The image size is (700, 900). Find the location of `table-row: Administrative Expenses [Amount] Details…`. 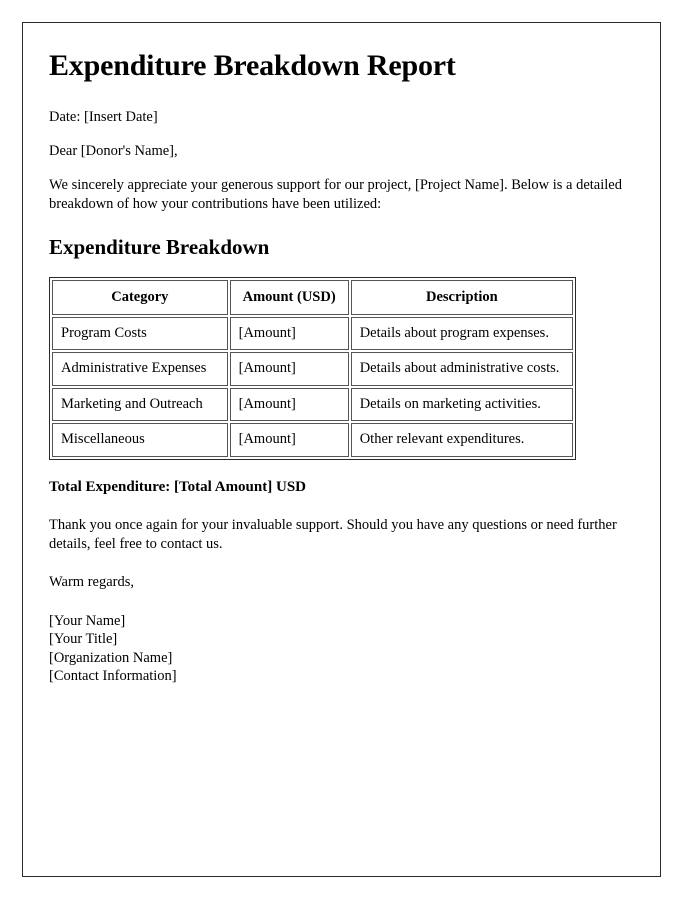

table-row: Administrative Expenses [Amount] Details… is located at coordinates (312, 369).